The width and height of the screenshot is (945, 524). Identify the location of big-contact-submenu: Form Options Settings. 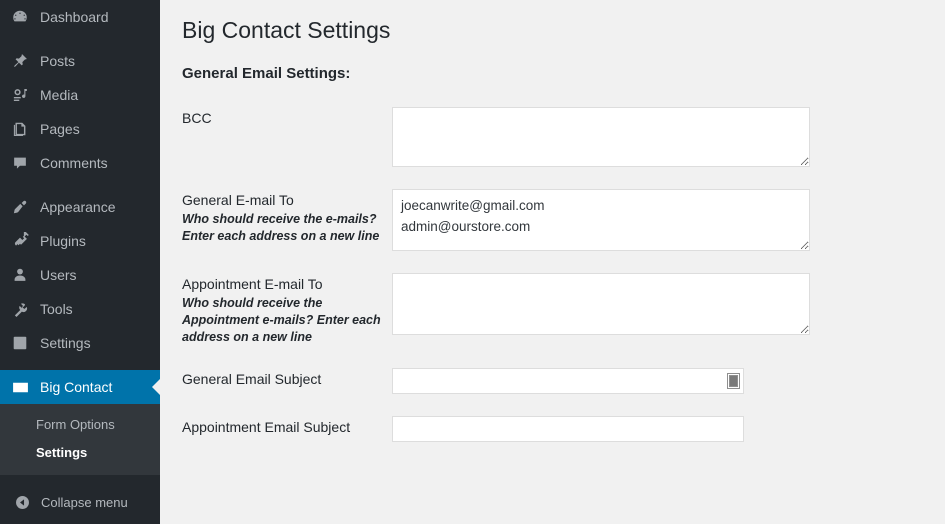
(80, 439).